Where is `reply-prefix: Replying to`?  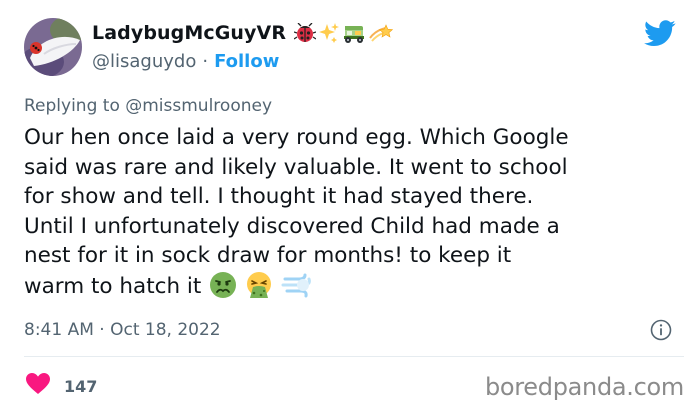
reply-prefix: Replying to is located at coordinates (72, 106).